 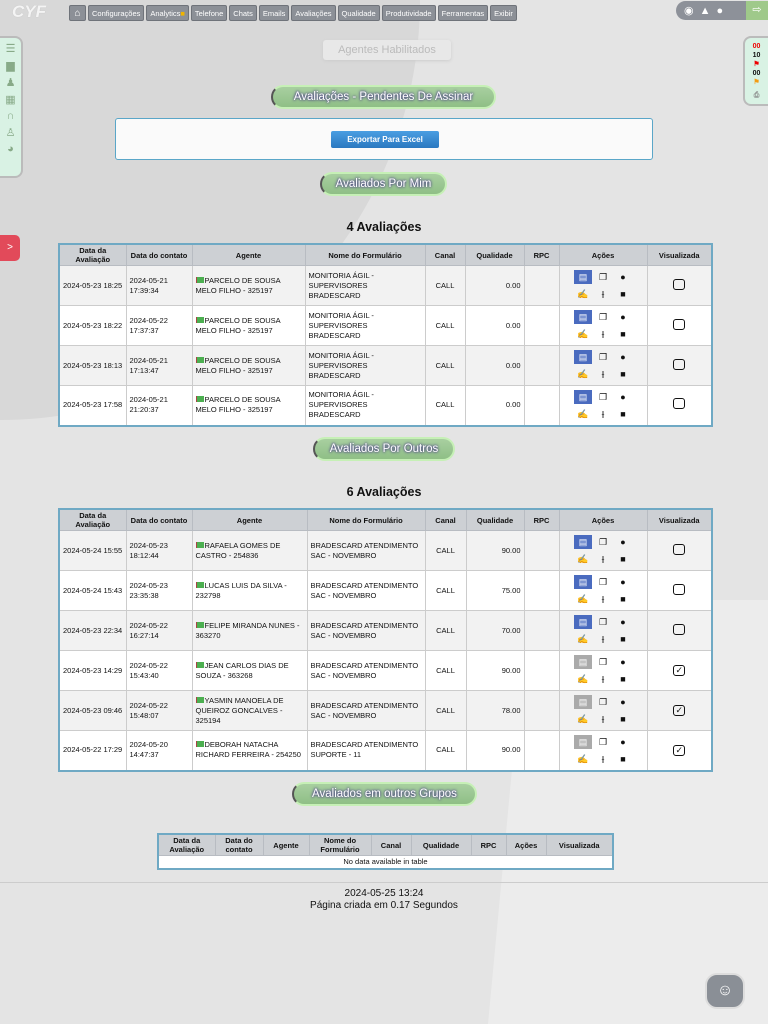 What do you see at coordinates (756, 95) in the screenshot?
I see `printer-icon: ⎙` at bounding box center [756, 95].